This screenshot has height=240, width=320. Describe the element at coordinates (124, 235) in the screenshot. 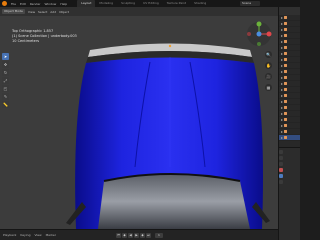

I see `prev-key-icon: ◆` at that location.